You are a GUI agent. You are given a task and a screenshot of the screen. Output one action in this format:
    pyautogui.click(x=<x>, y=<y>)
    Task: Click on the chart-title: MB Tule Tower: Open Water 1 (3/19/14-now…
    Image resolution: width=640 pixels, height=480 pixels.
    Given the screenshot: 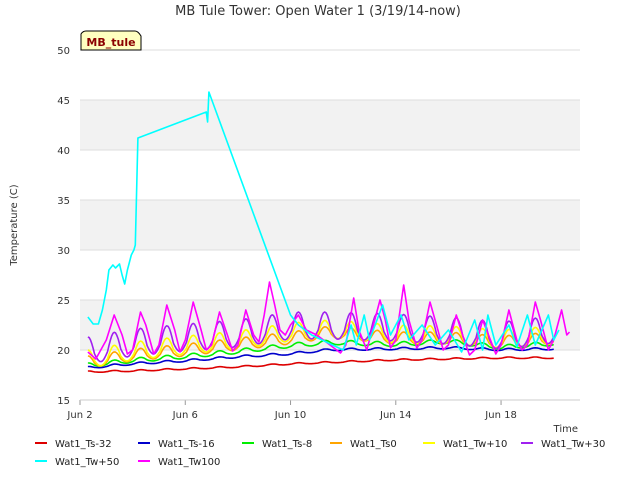 What is the action you would take?
    pyautogui.click(x=318, y=11)
    